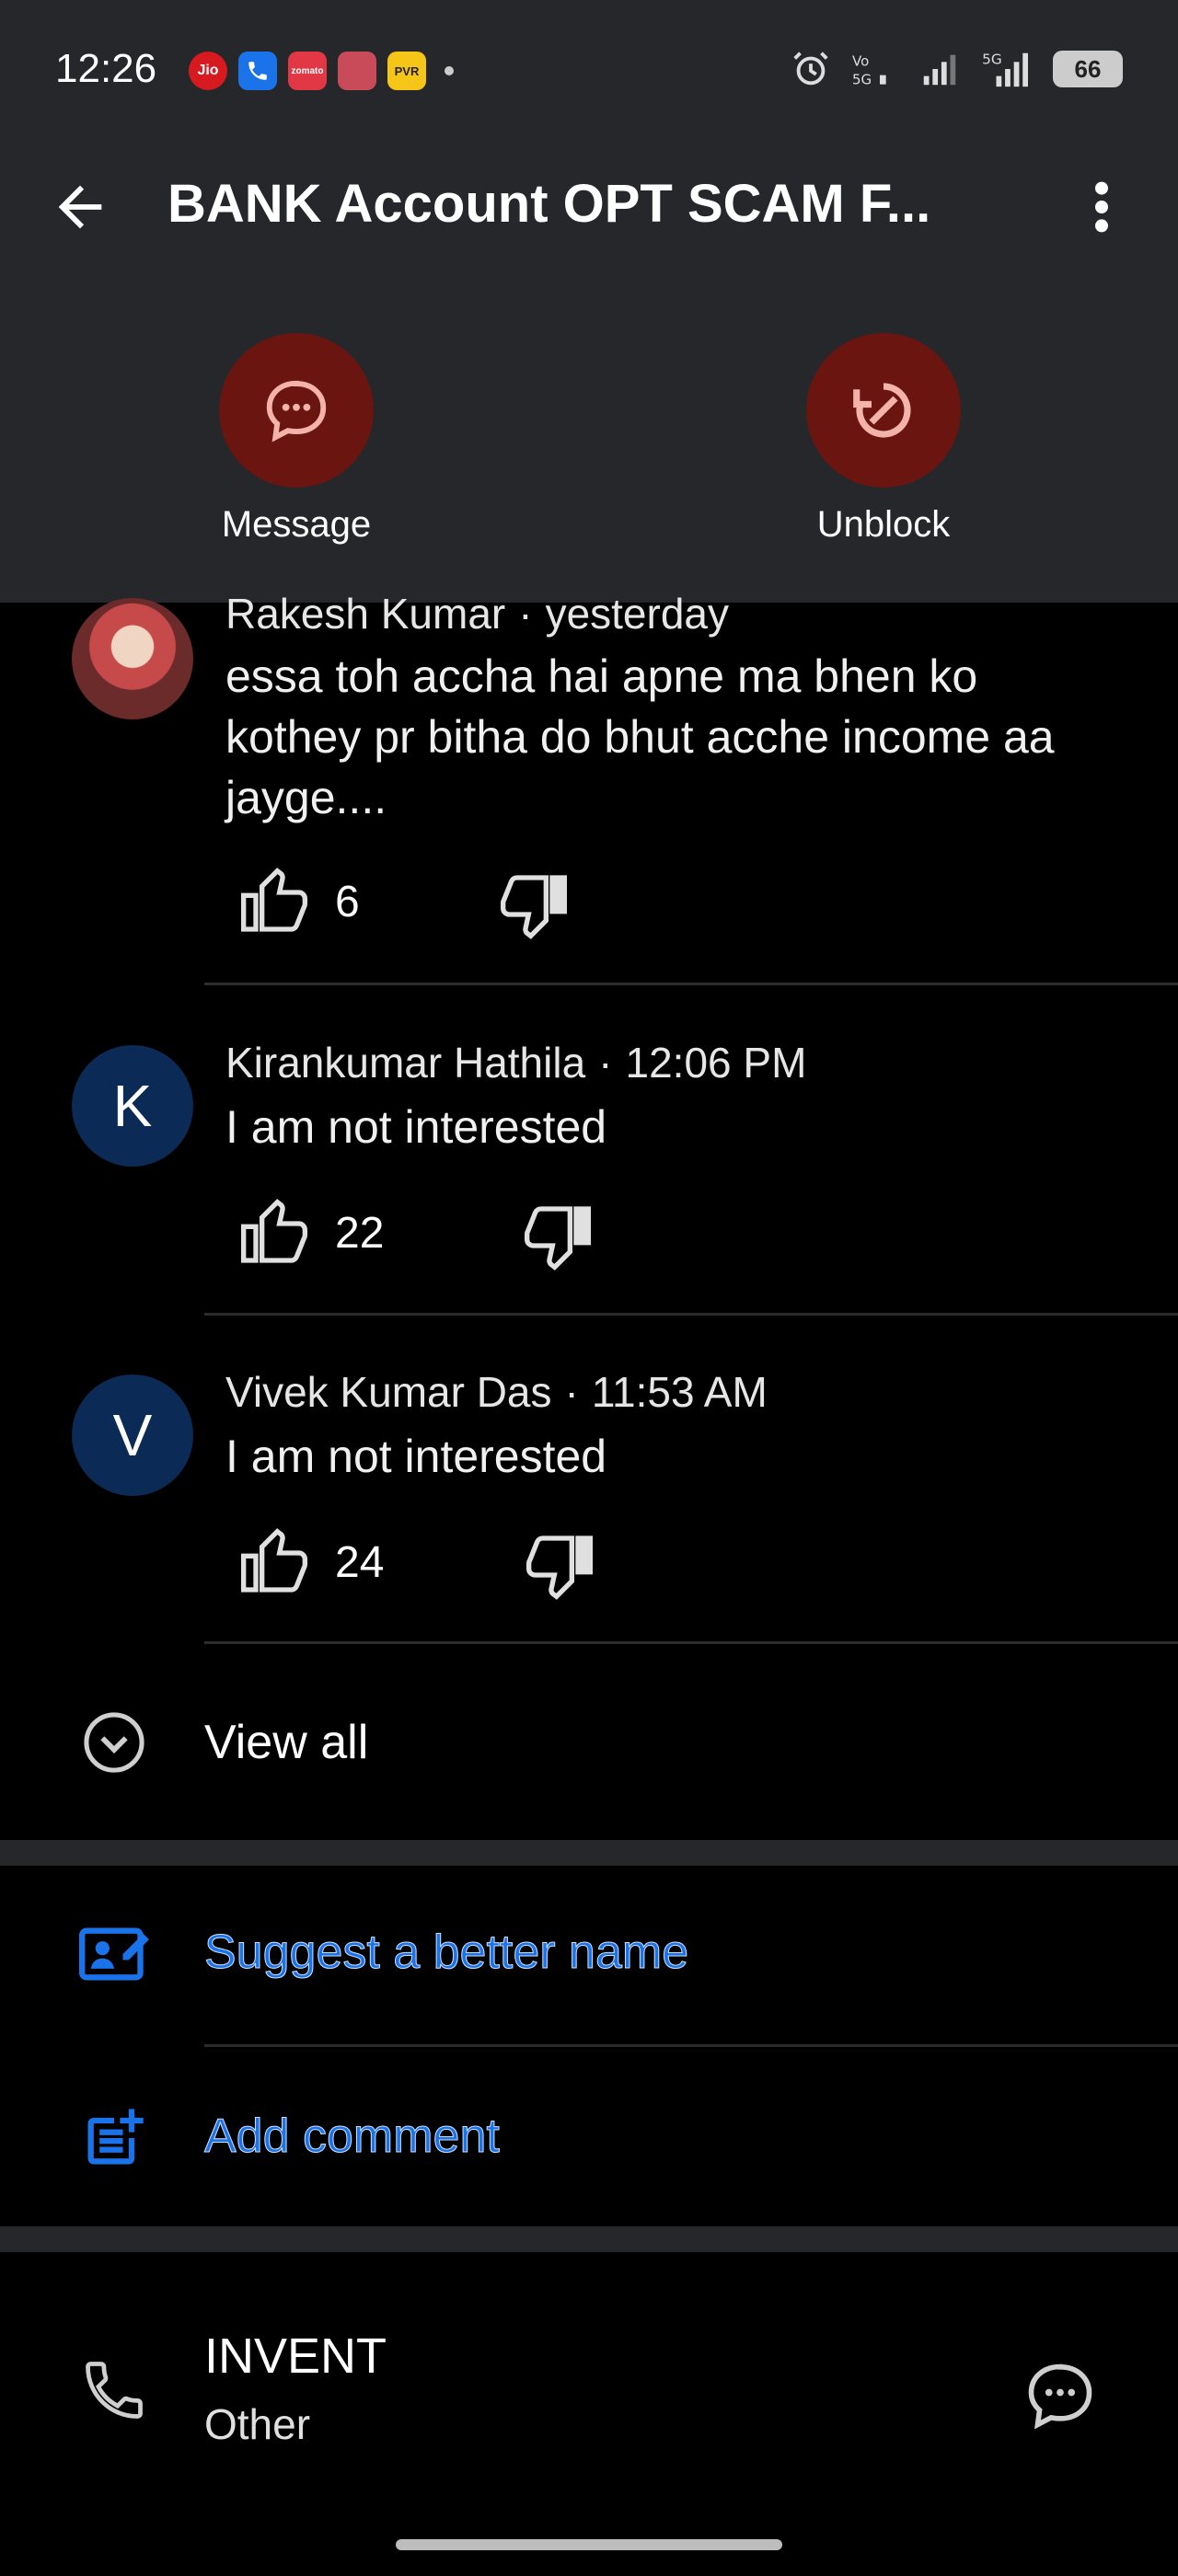 This screenshot has height=2576, width=1178. I want to click on more-options-button, so click(1101, 207).